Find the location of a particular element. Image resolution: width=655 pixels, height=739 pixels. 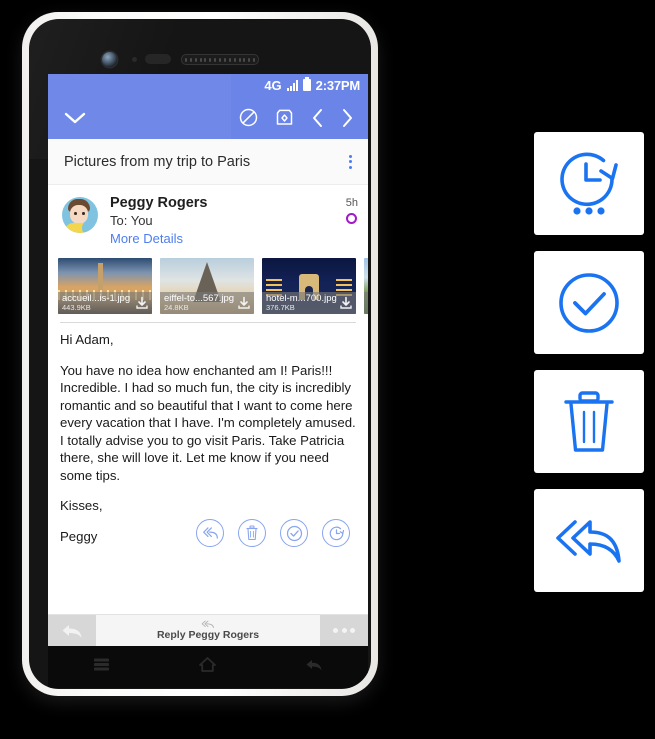

next-button is located at coordinates (347, 118).